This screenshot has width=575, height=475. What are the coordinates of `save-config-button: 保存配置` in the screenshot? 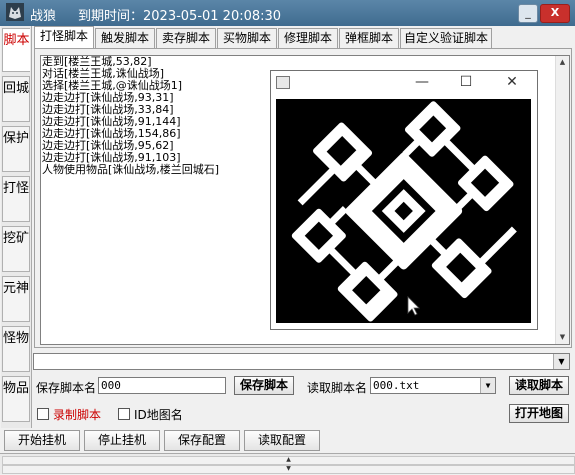 It's located at (202, 440).